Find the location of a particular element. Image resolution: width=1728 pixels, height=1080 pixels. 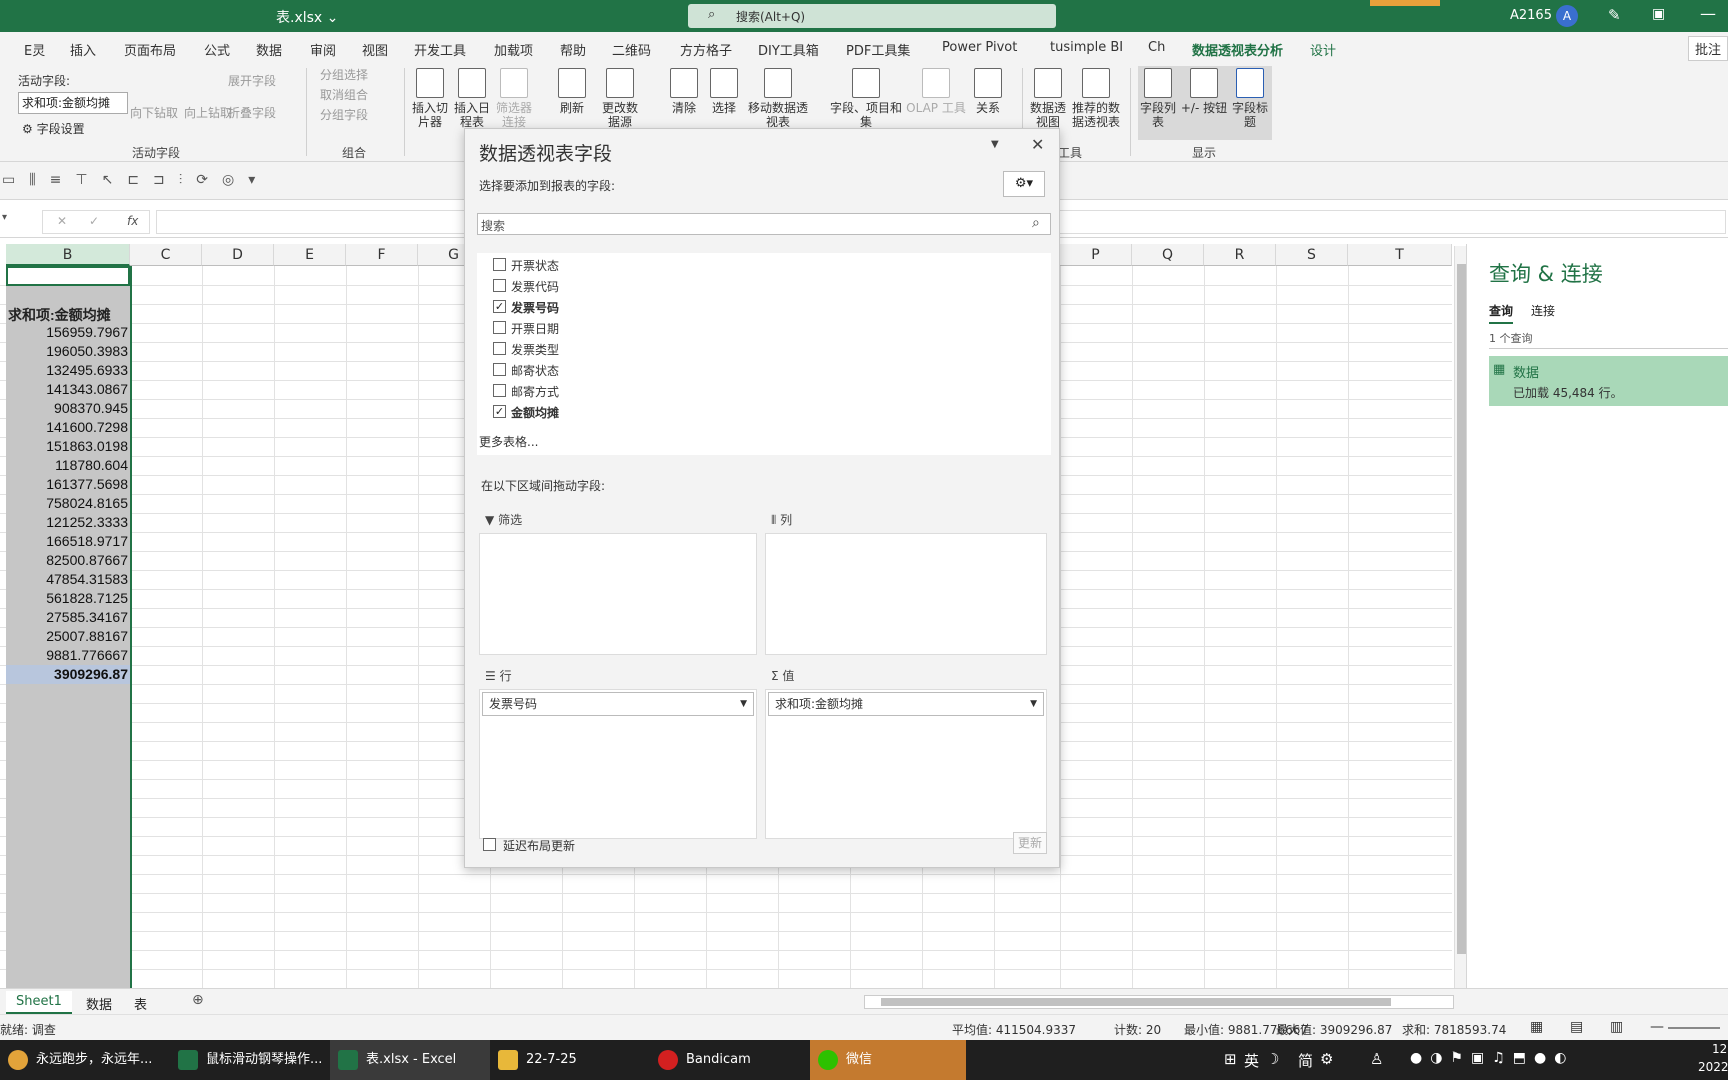

pivot-header-cell: 求和项:金额均摊 is located at coordinates (59, 315).